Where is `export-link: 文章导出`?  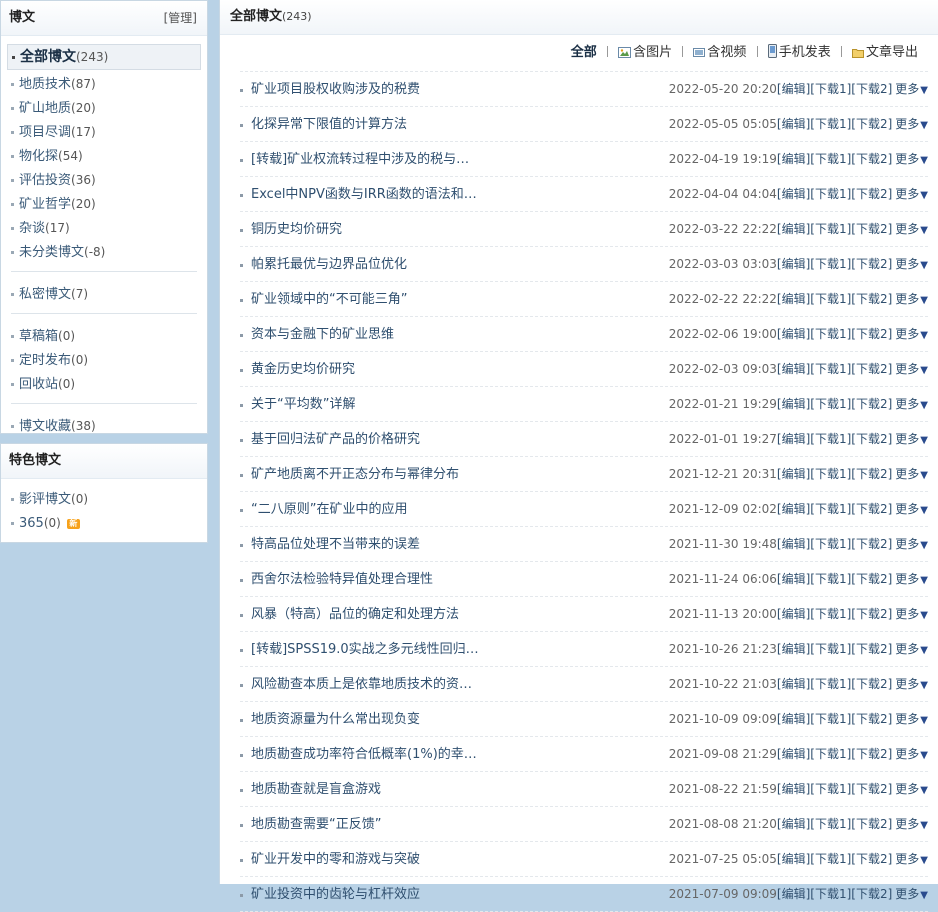
export-link: 文章导出 is located at coordinates (884, 53).